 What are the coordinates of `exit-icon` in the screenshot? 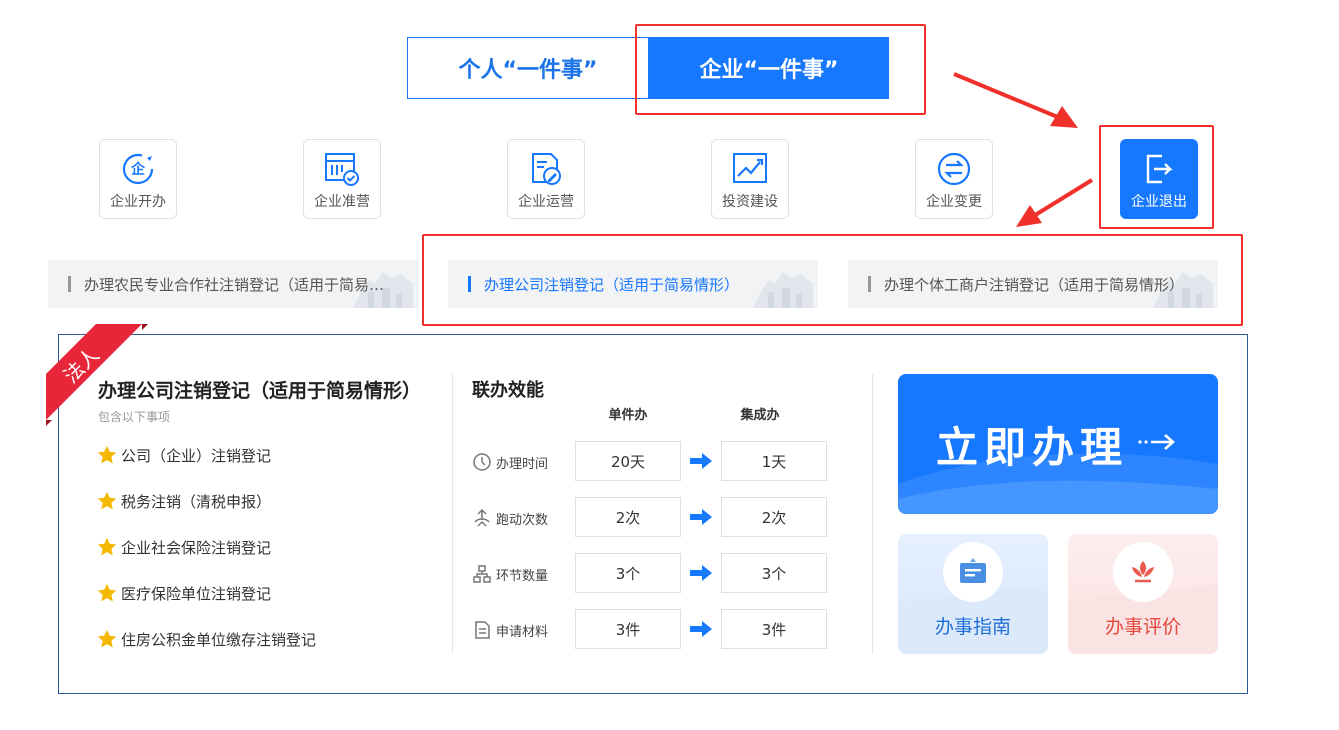 It's located at (1159, 169).